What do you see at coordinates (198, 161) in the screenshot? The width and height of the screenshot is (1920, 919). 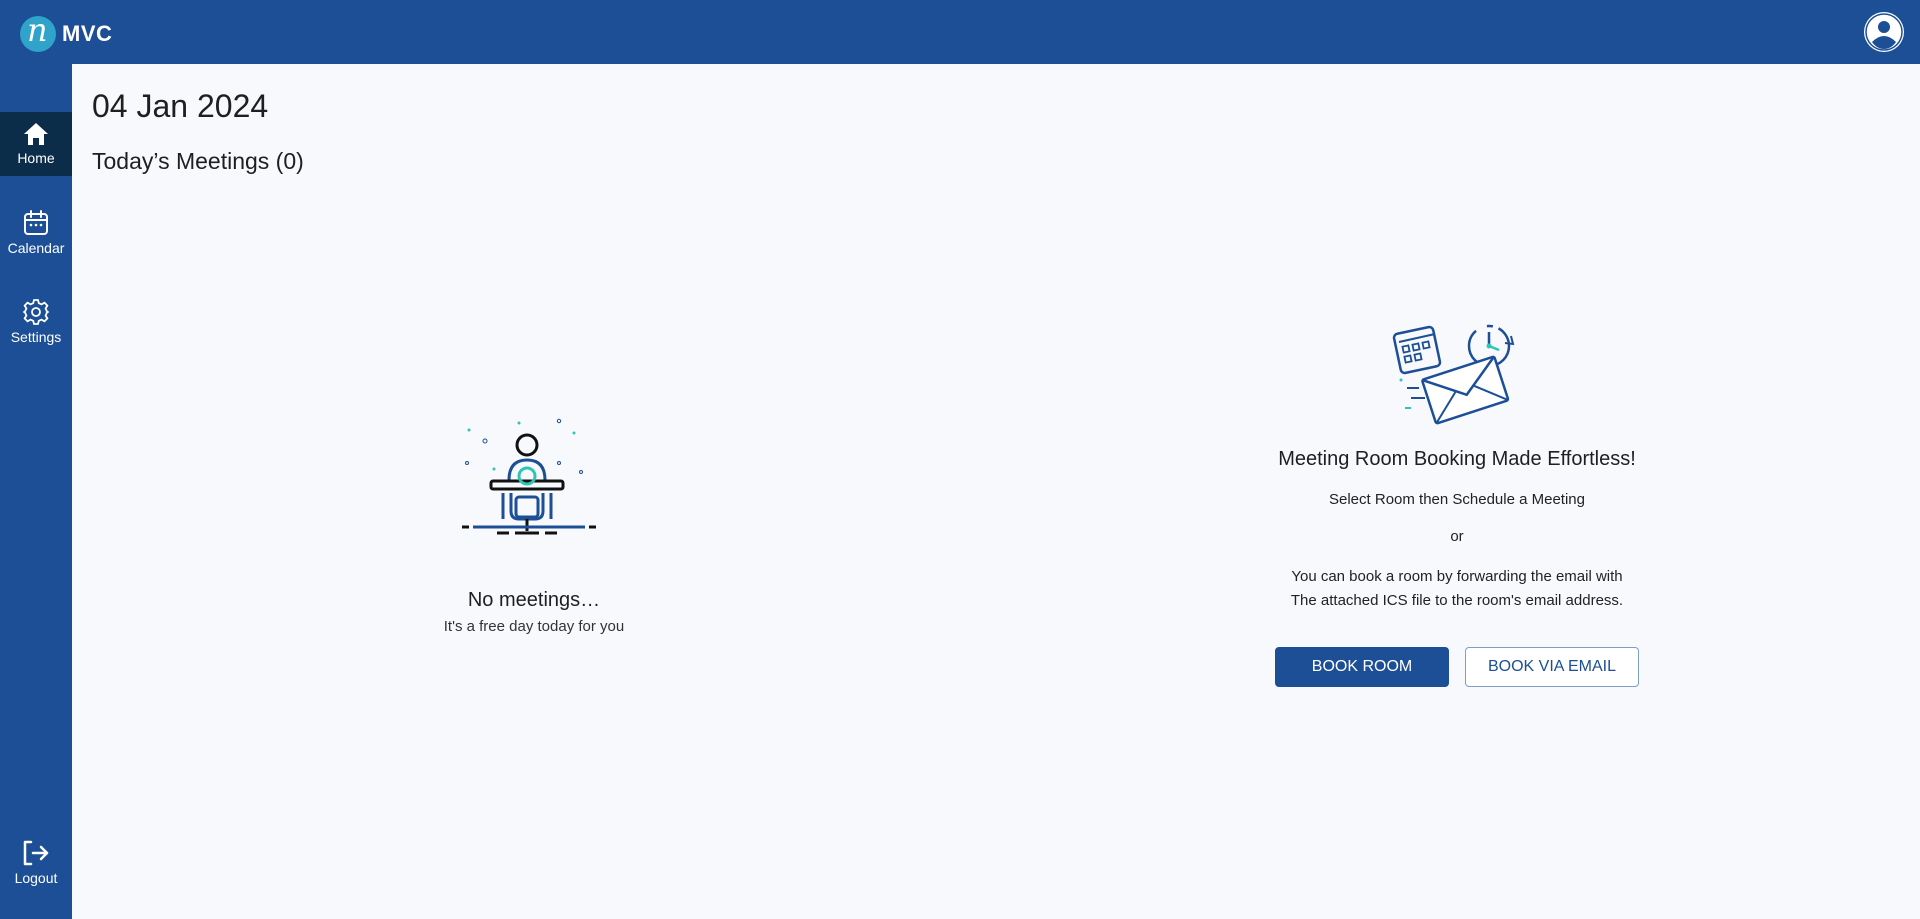 I see `todays-meetings-title: Today’s Meetings (0)` at bounding box center [198, 161].